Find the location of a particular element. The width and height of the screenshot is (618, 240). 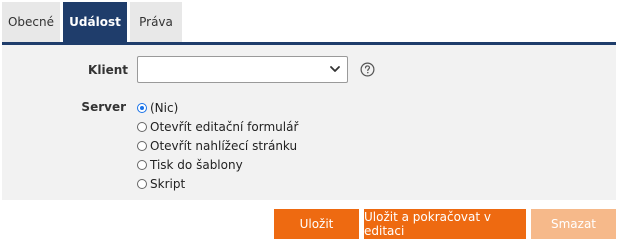

klient-label: Klient is located at coordinates (108, 70).